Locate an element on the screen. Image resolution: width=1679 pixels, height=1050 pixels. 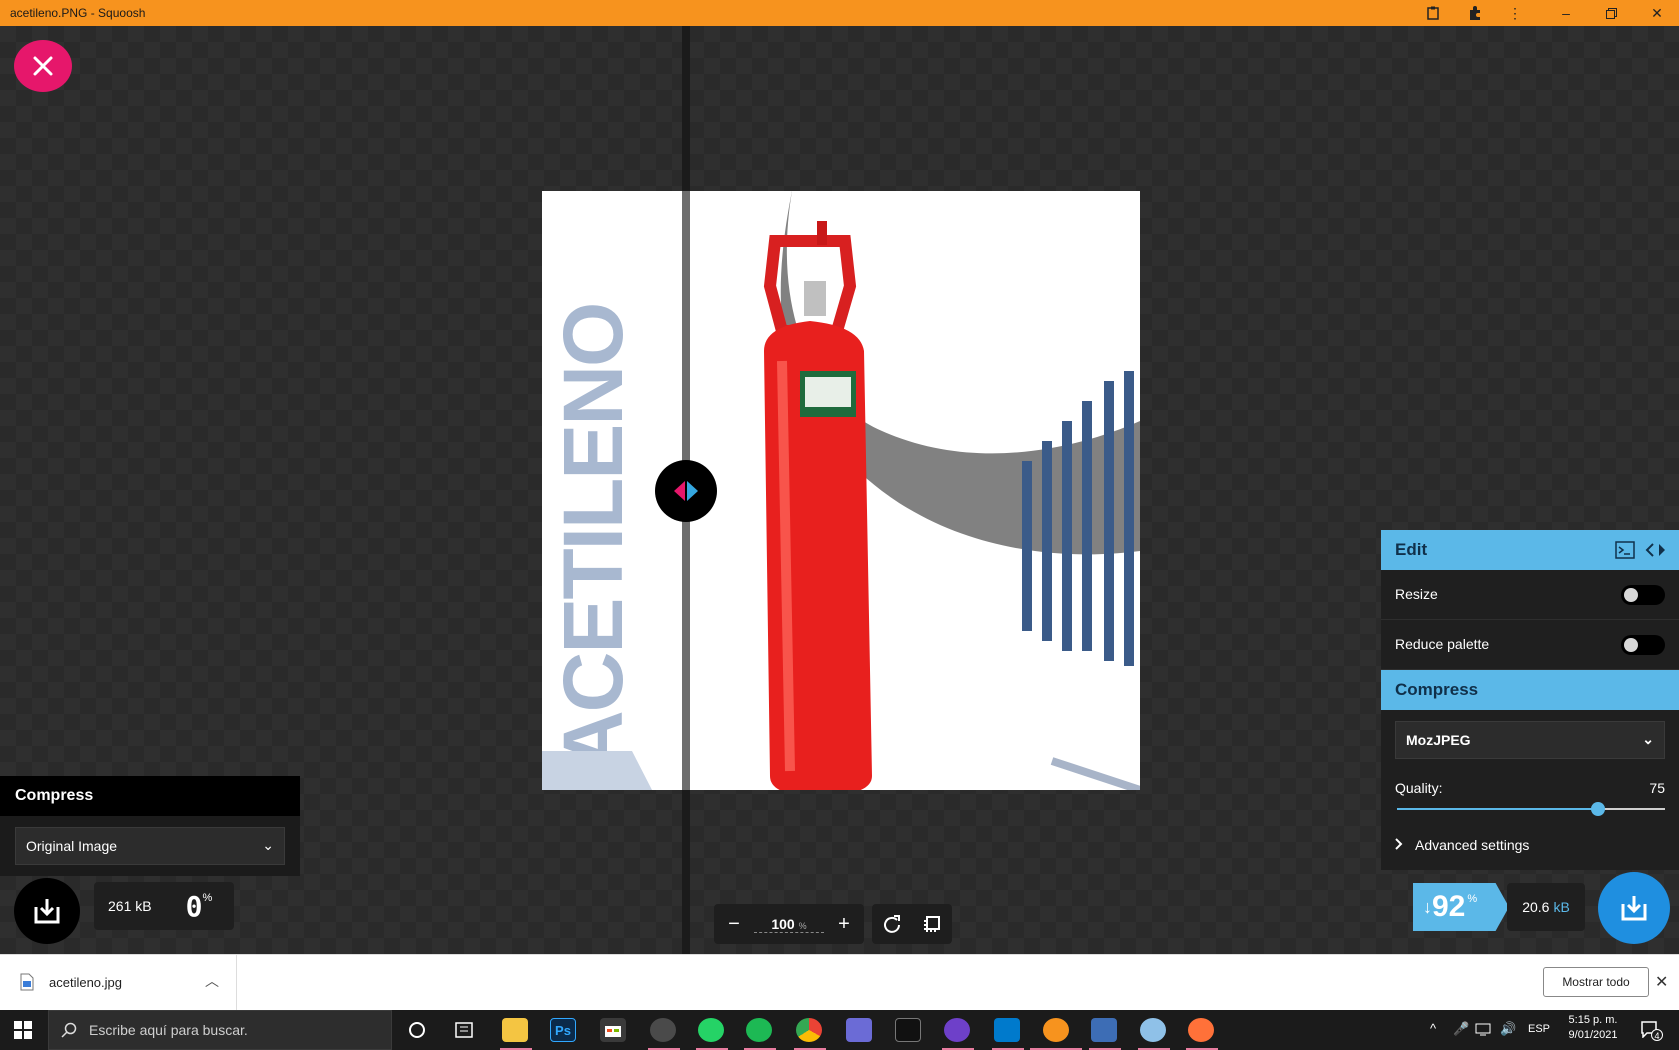
taskbar-search-input: Escribe aquí para buscar. is located at coordinates (220, 1030).